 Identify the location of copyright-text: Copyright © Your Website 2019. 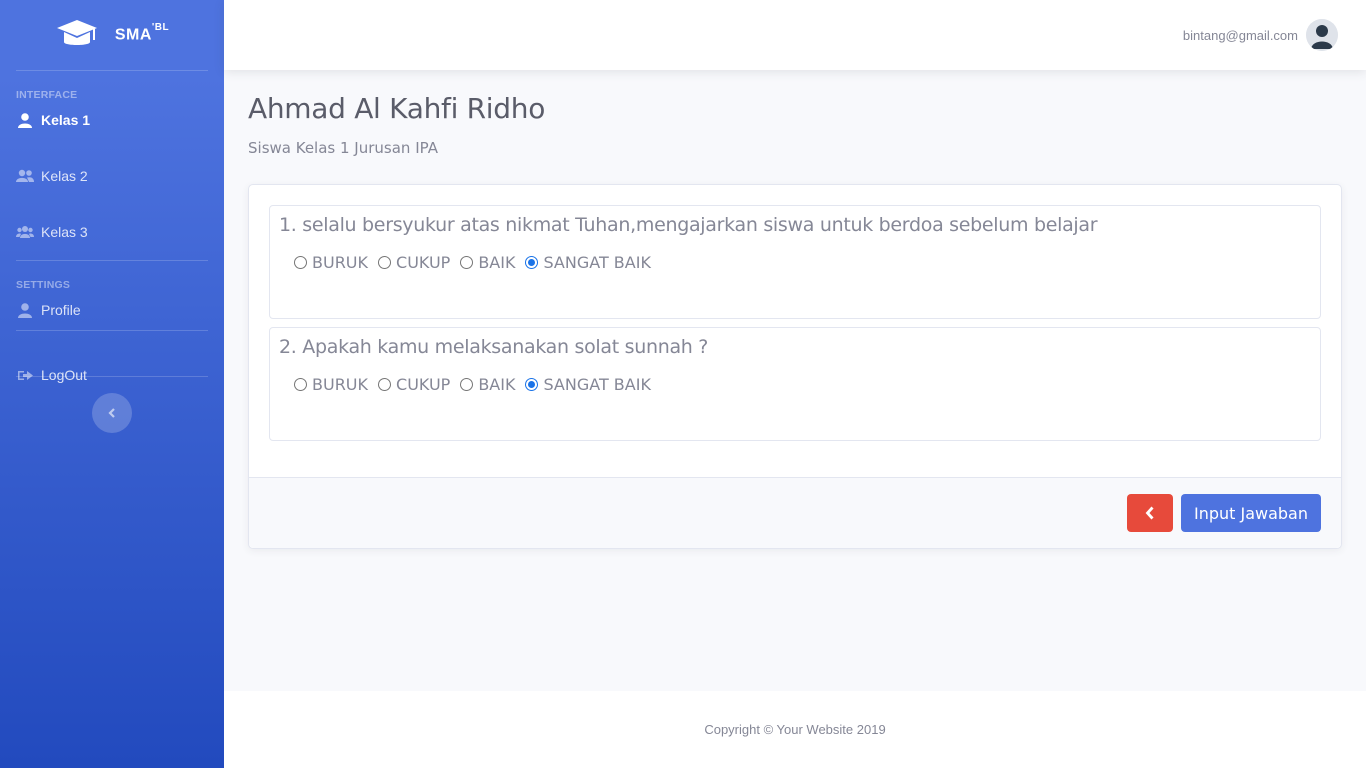
(795, 729).